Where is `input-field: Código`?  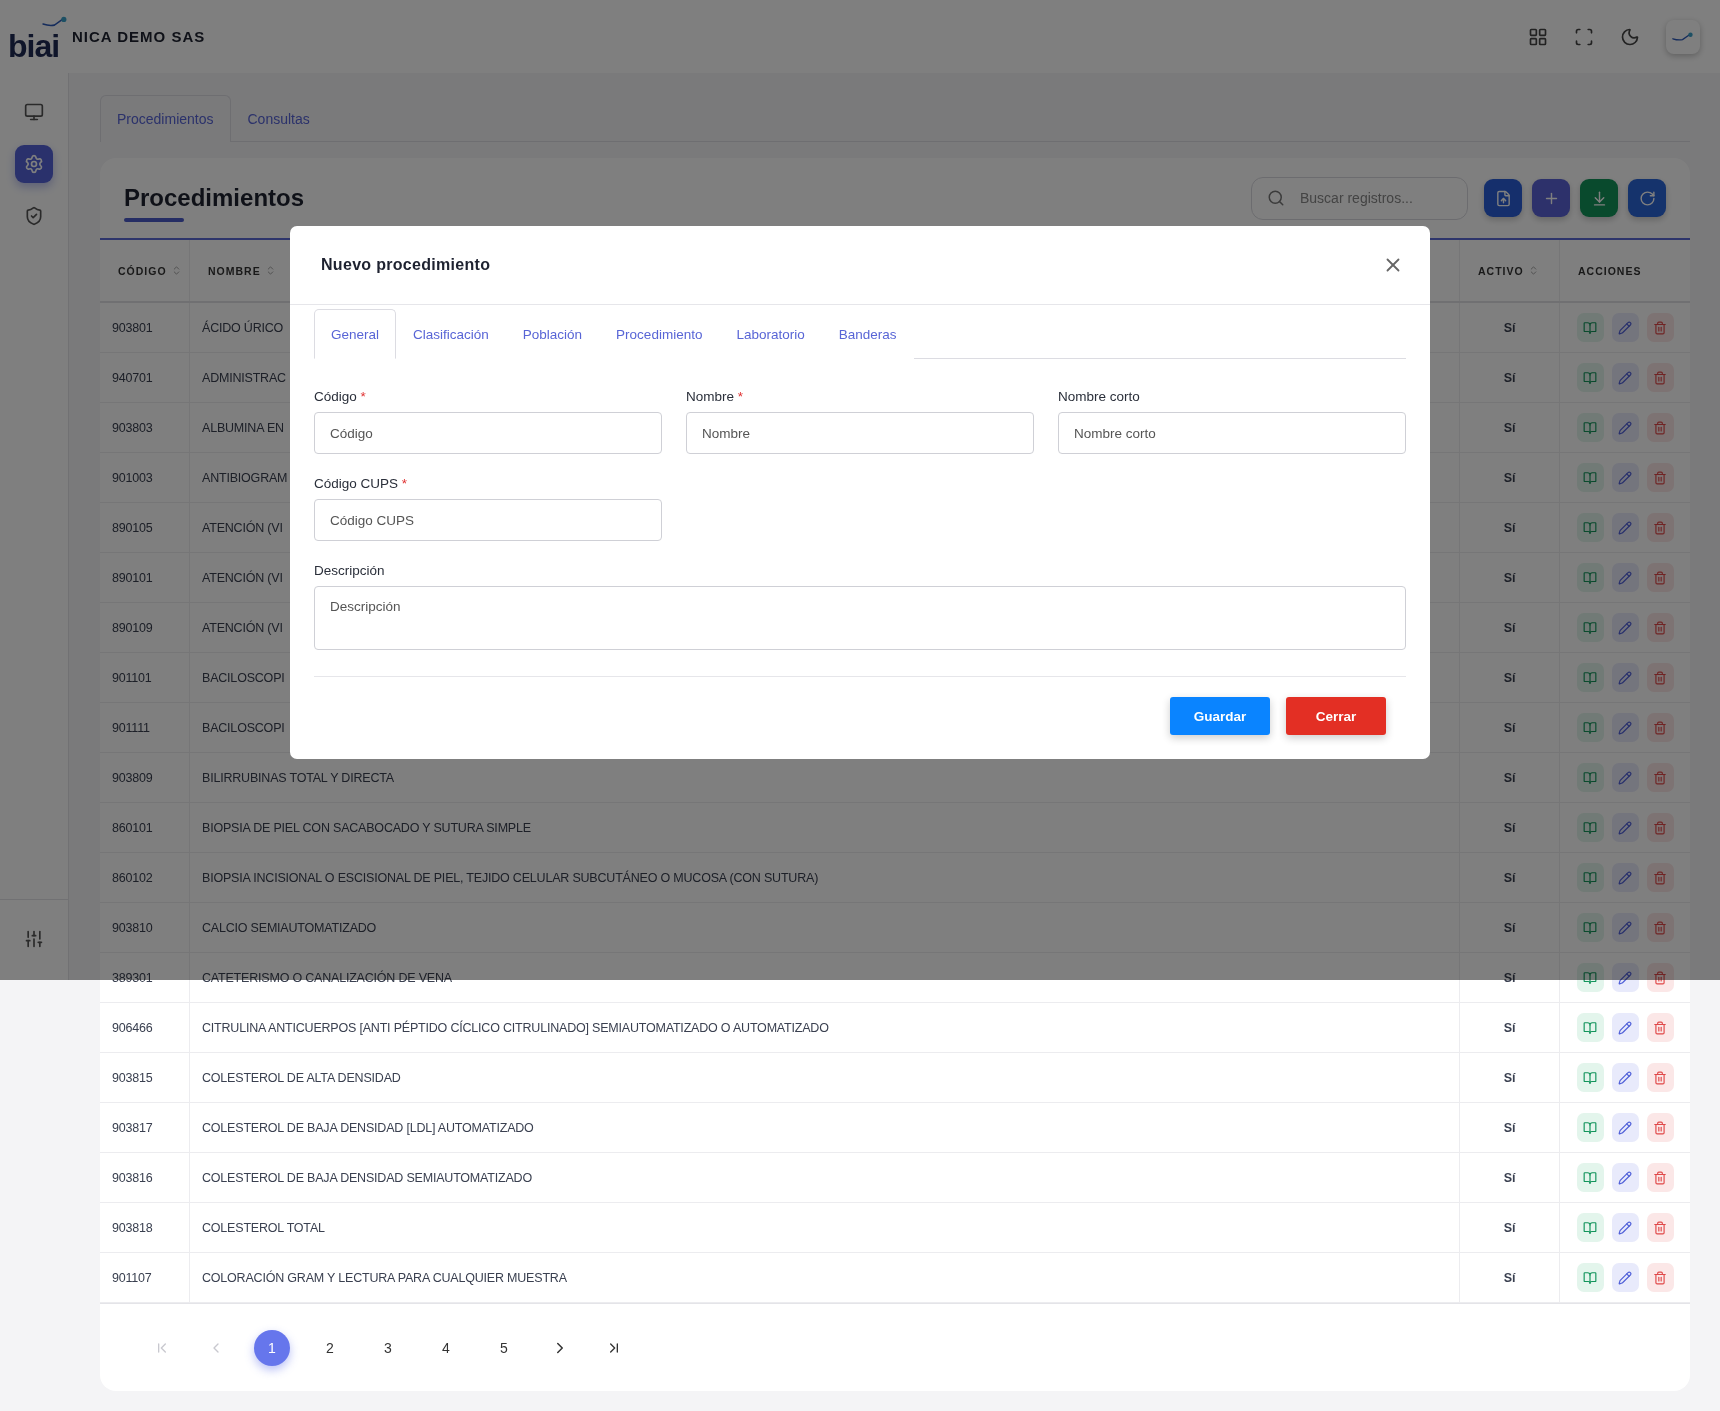
input-field: Código is located at coordinates (488, 433).